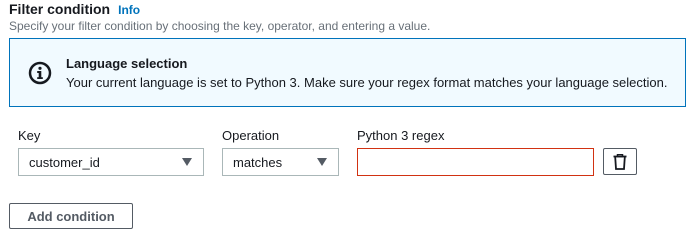 The image size is (695, 240). Describe the element at coordinates (111, 162) in the screenshot. I see `key-select: customer_id` at that location.